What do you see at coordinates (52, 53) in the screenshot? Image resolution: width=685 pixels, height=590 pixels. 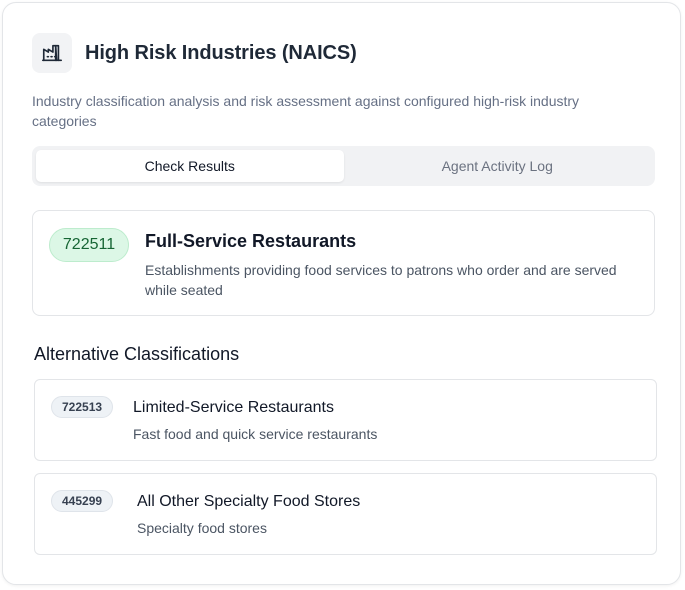 I see `factory-icon` at bounding box center [52, 53].